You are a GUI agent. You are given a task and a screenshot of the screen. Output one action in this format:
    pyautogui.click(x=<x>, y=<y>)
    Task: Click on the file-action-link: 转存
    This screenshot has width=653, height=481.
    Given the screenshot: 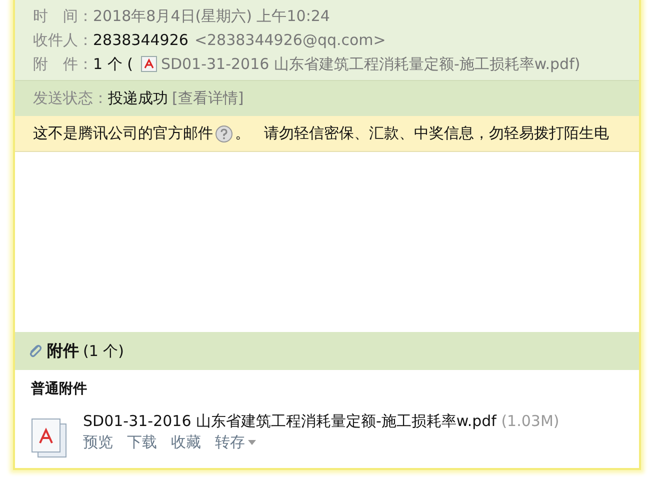 What is the action you would take?
    pyautogui.click(x=235, y=442)
    